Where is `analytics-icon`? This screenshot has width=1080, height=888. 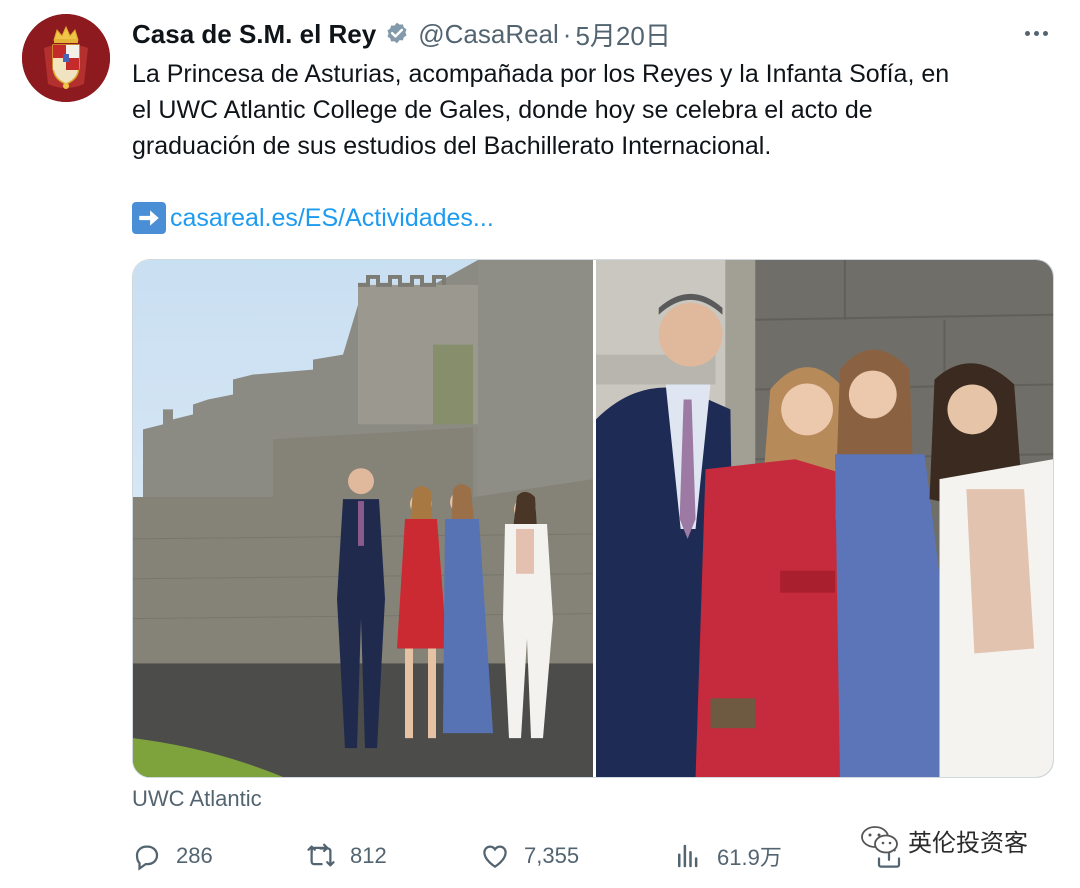 analytics-icon is located at coordinates (688, 856).